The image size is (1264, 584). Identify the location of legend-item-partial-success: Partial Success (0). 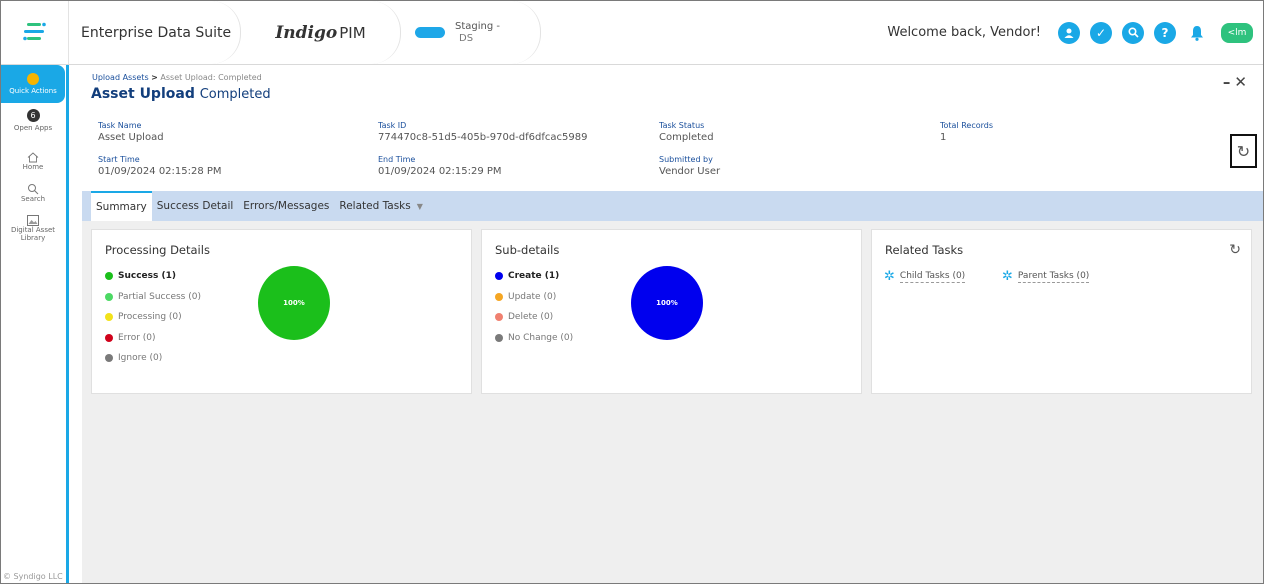
(153, 297).